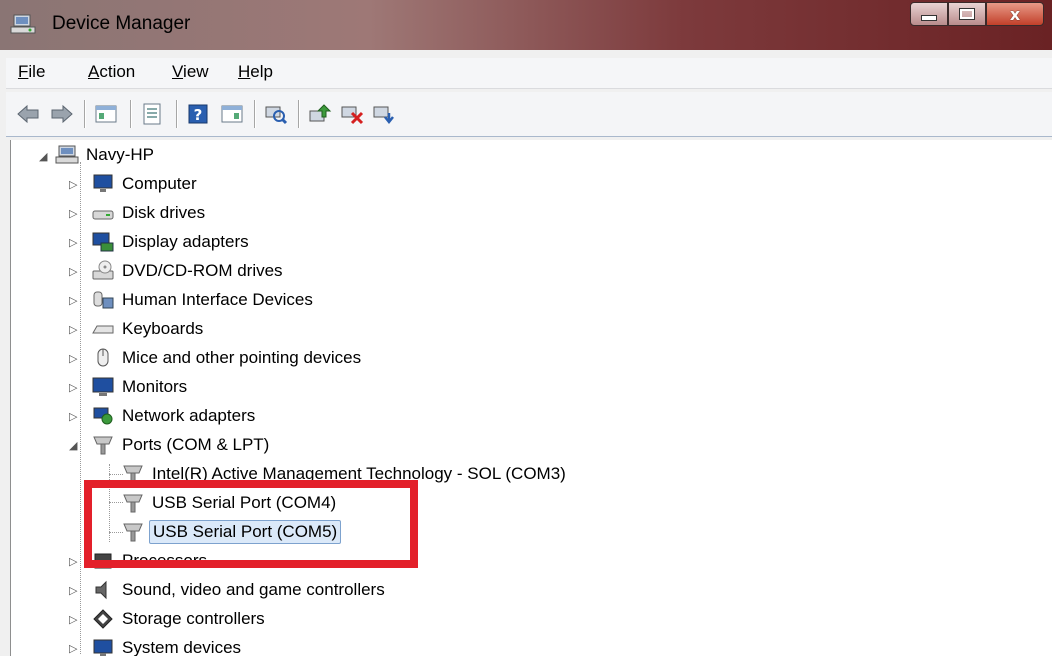 This screenshot has width=1052, height=656. What do you see at coordinates (202, 270) in the screenshot?
I see `tree-item-label: DVD/CD-ROM drives` at bounding box center [202, 270].